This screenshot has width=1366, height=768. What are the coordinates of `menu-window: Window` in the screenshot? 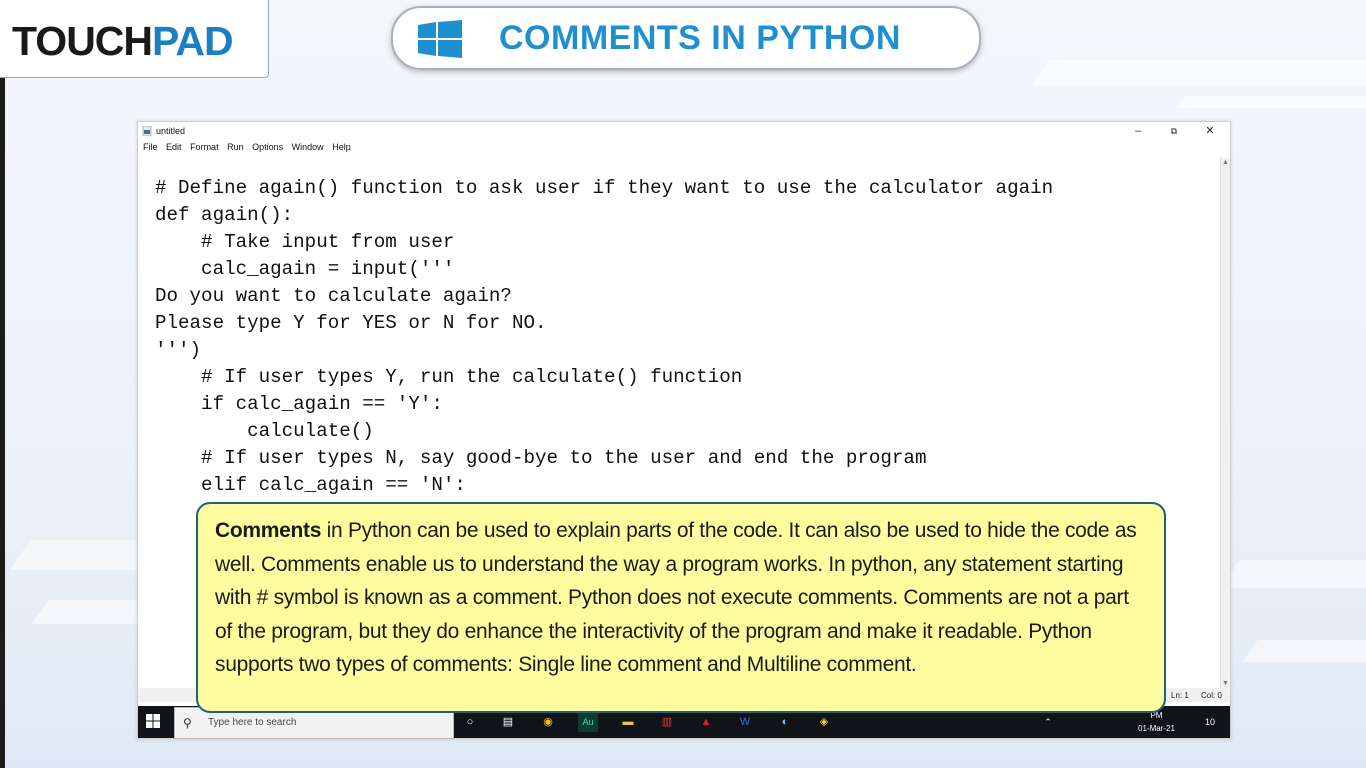 It's located at (308, 147).